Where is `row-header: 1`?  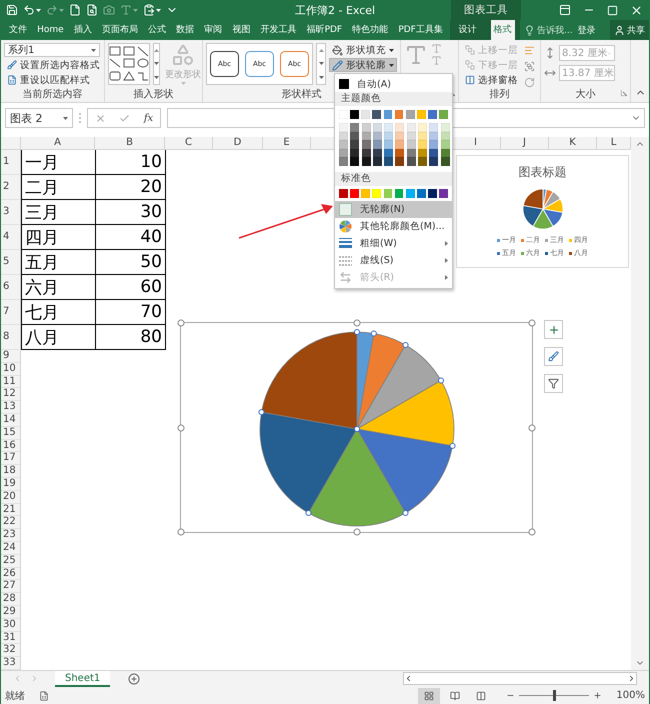
row-header: 1 is located at coordinates (10, 162).